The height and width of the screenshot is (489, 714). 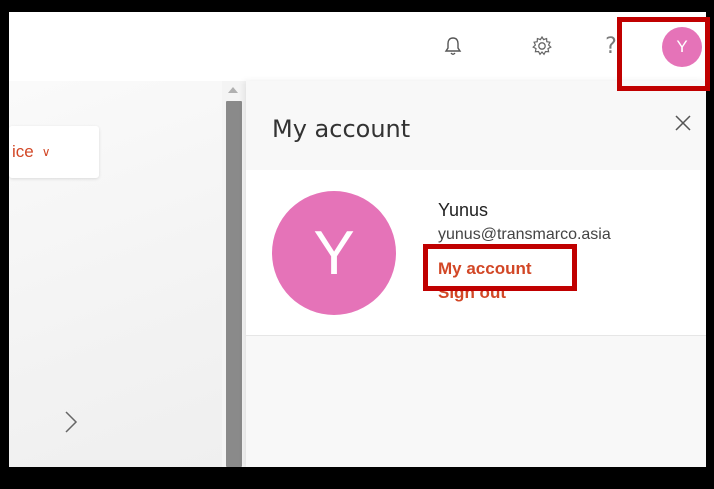 I want to click on avatar: Y, so click(x=334, y=253).